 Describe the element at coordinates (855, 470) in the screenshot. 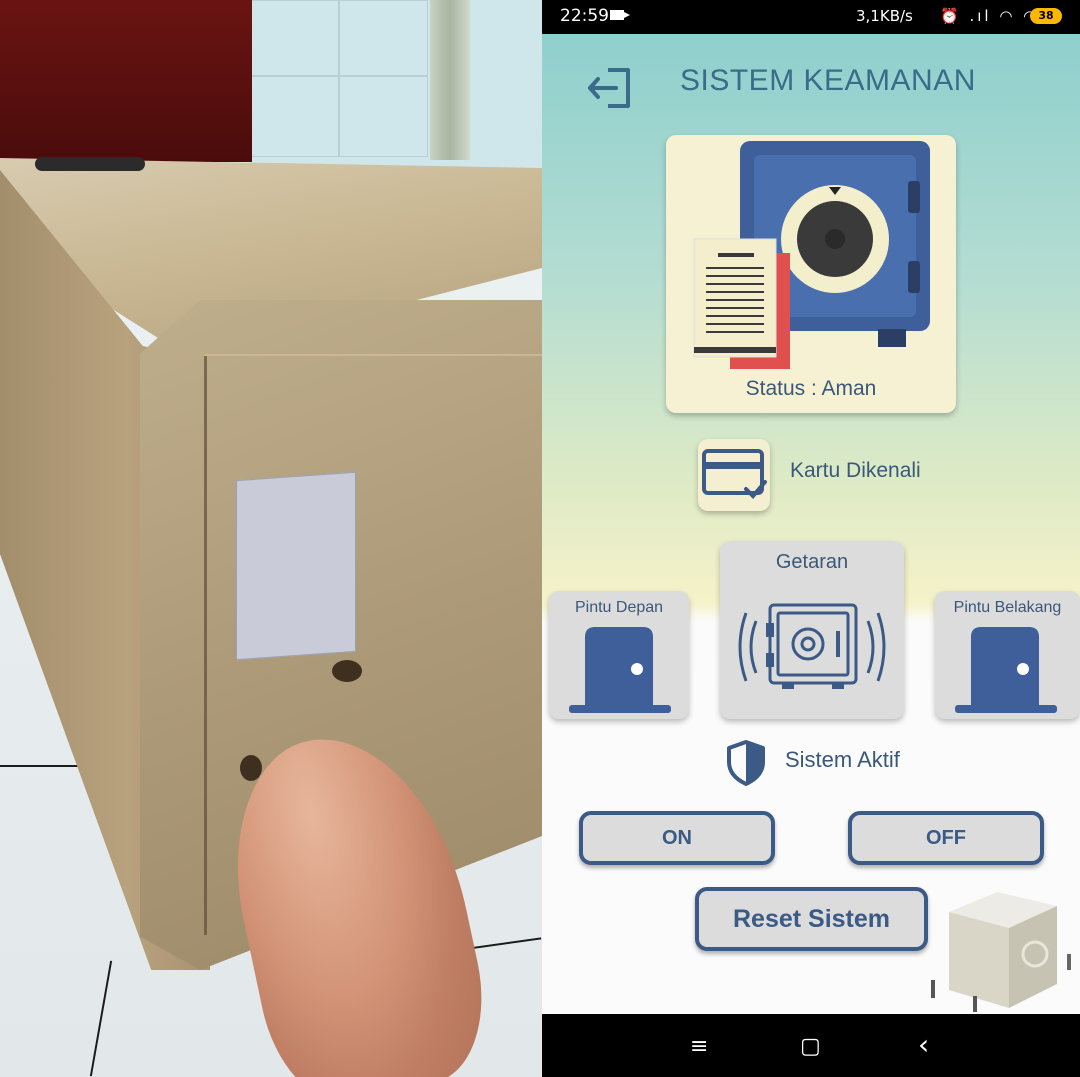

I see `card-status-label: Kartu Dikenali` at that location.